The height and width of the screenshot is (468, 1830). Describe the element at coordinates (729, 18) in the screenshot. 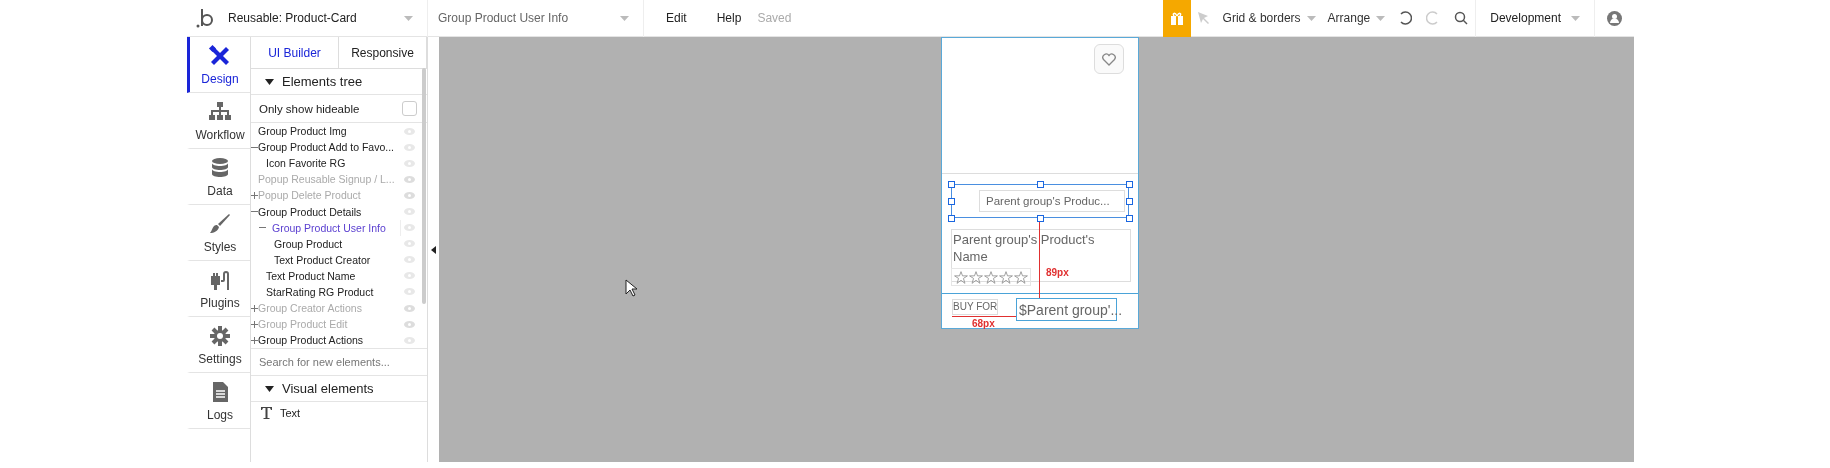

I see `menu-item: Help` at that location.